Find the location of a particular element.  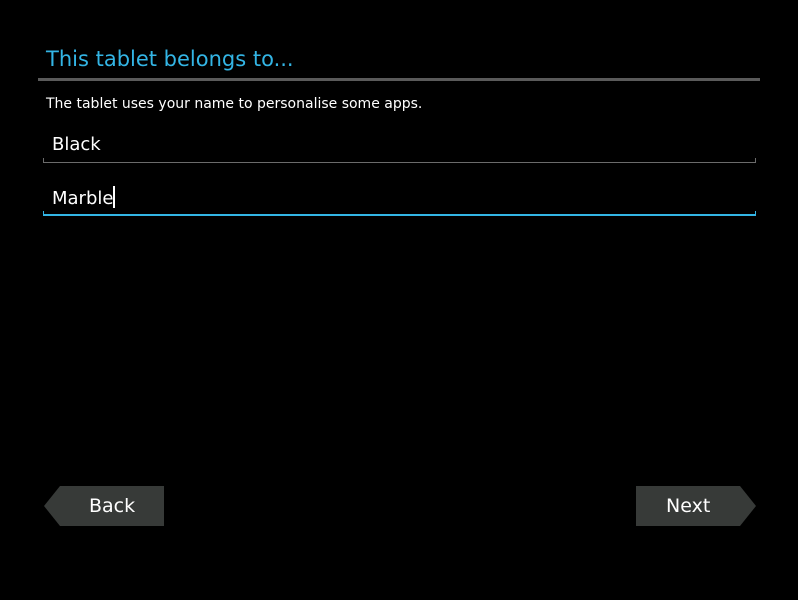

next-button-label: Next is located at coordinates (688, 506).